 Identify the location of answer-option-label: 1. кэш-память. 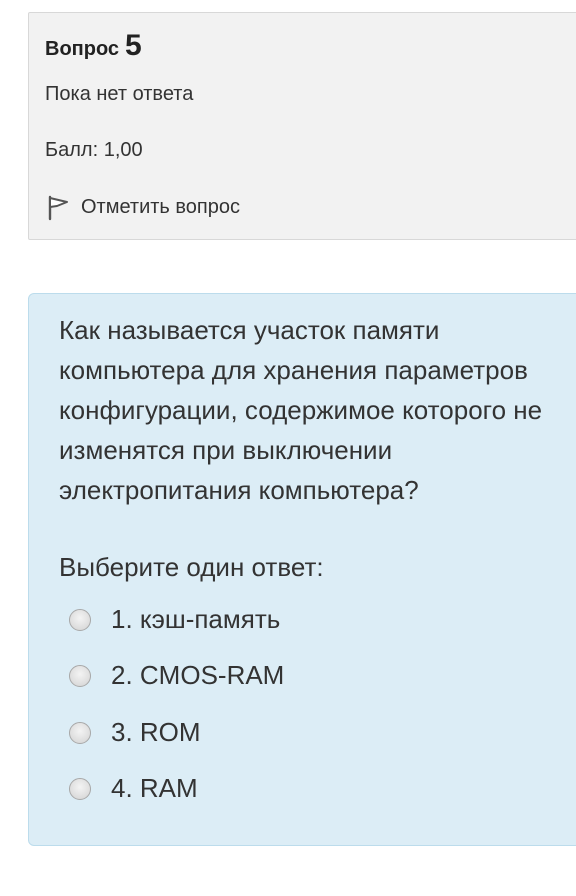
(196, 619).